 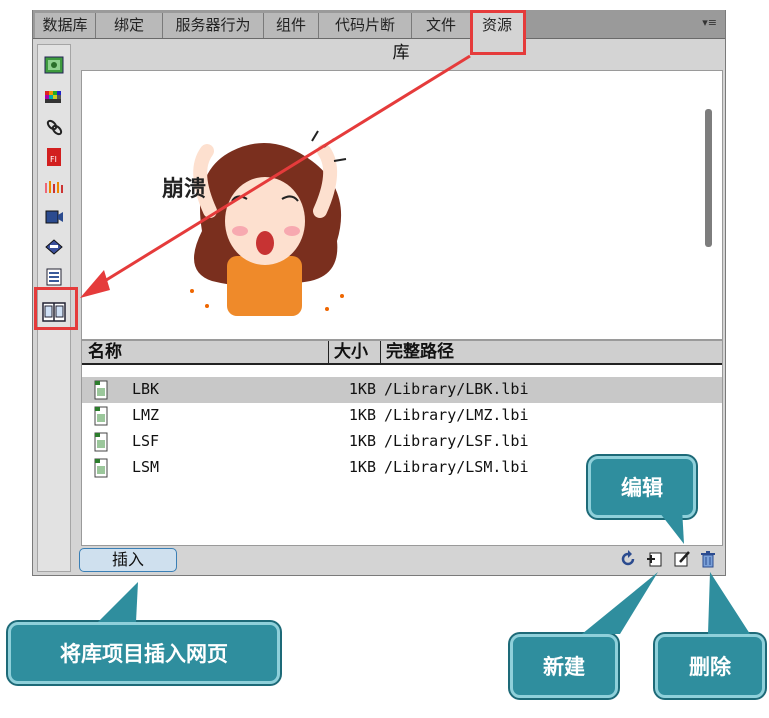 I want to click on preview-scrollbar, so click(x=708, y=178).